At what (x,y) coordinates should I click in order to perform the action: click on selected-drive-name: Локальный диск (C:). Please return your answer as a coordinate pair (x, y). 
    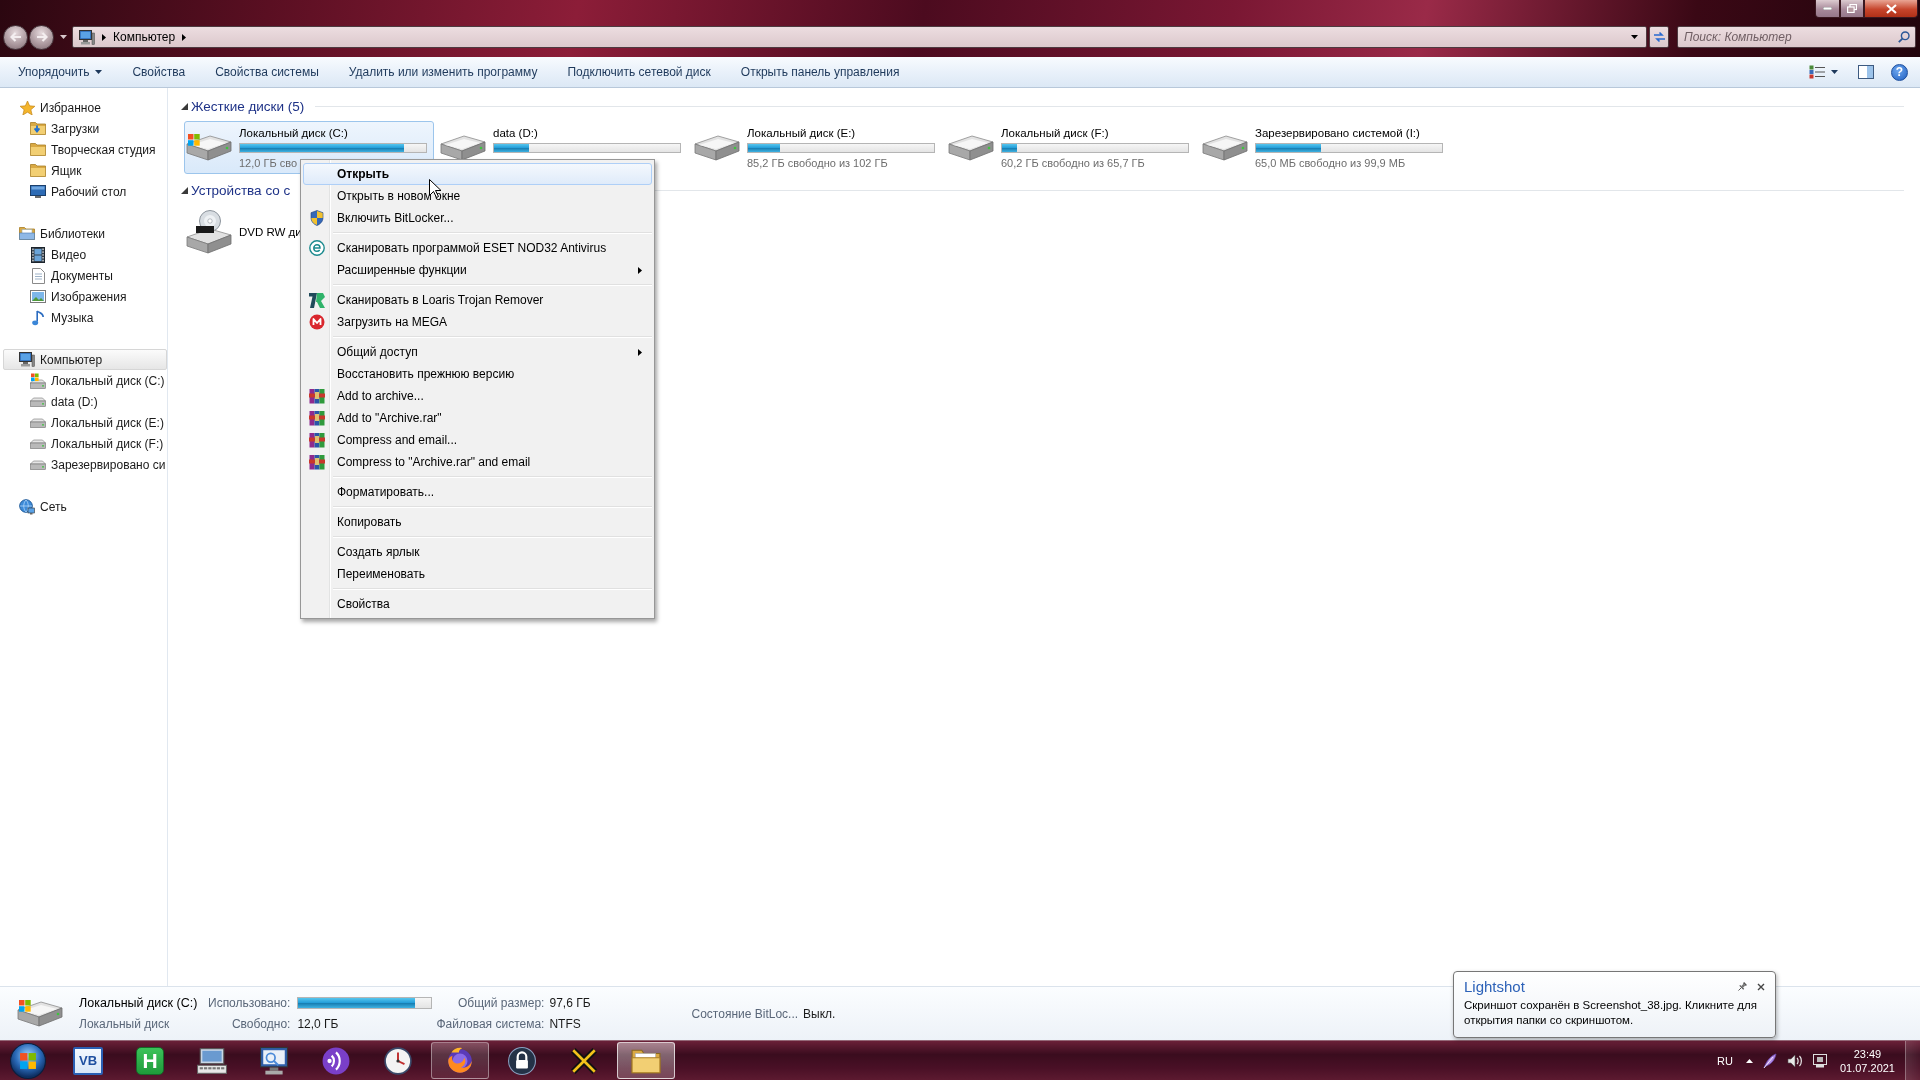
    Looking at the image, I should click on (139, 1003).